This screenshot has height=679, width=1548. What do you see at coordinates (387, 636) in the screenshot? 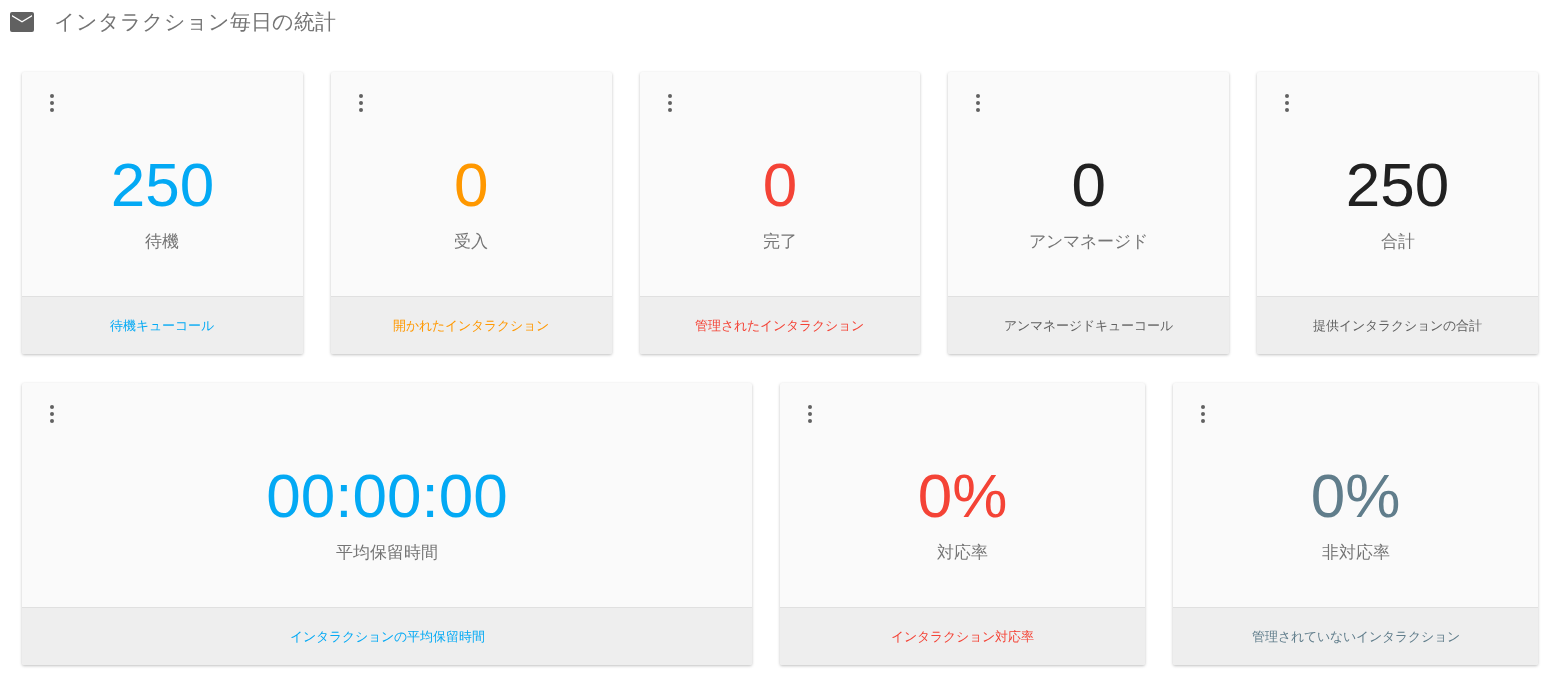
I see `stat-description: インタラクションの平均保留時間` at bounding box center [387, 636].